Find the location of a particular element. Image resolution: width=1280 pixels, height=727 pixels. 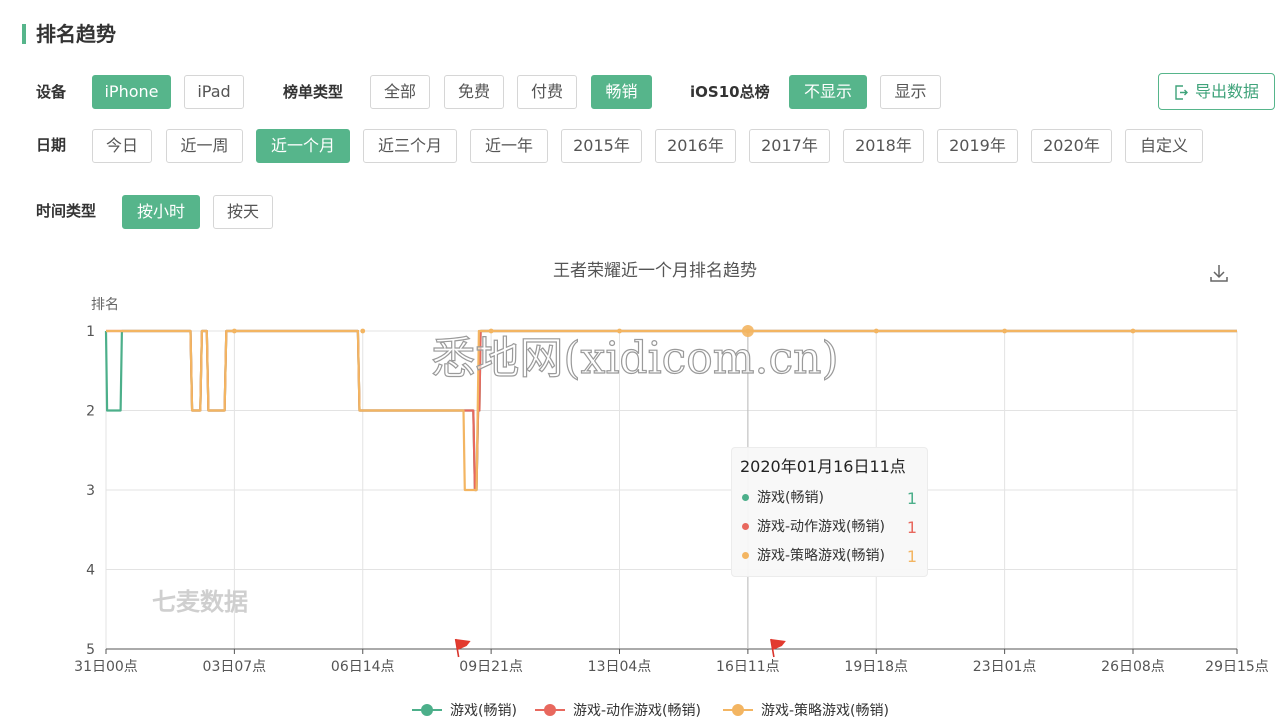

site-watermark: 悉地网(xidicom.cn) is located at coordinates (634, 358).